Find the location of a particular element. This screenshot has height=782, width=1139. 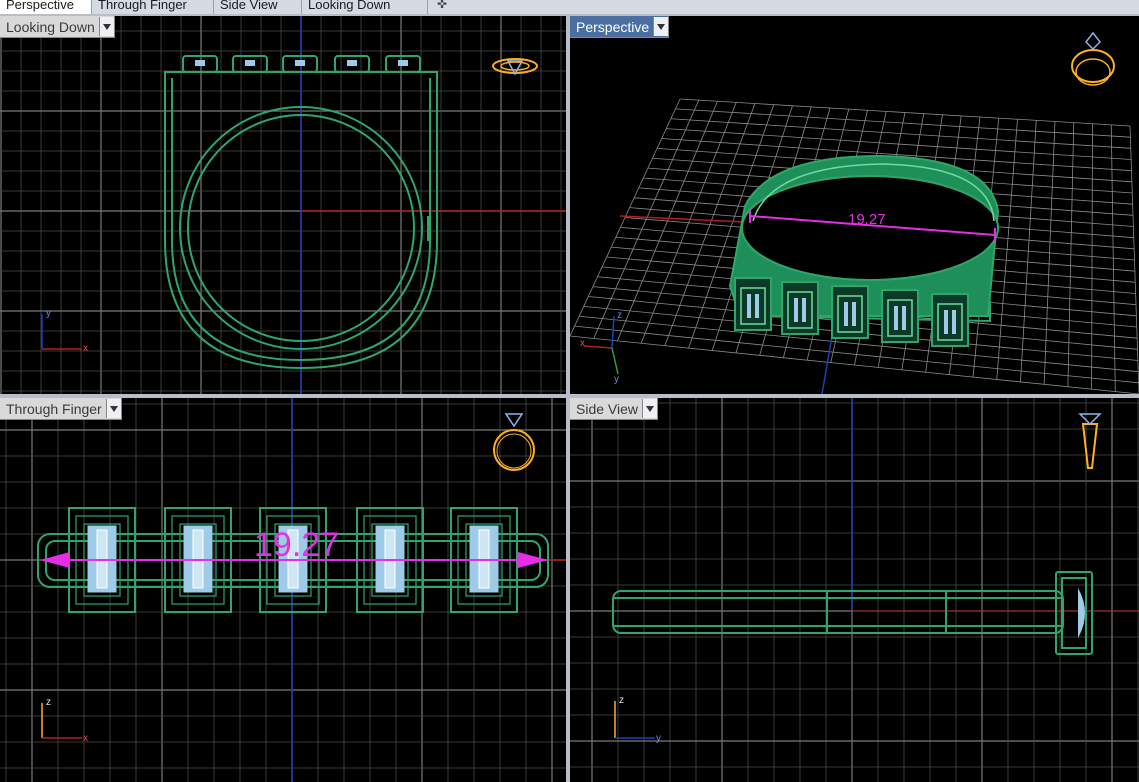

tab-through-finger: Through Finger is located at coordinates (153, 7).